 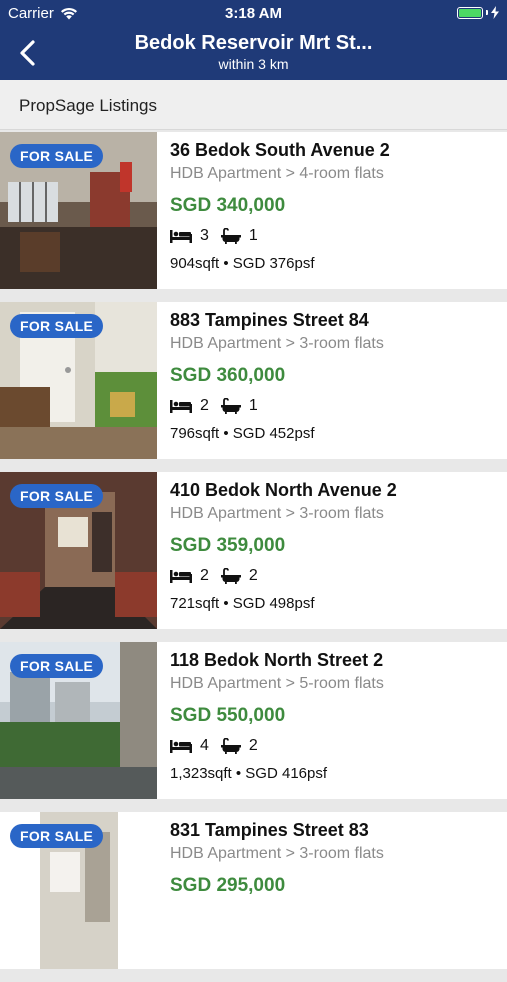 I want to click on listing-price: SGD 359,000, so click(x=228, y=545).